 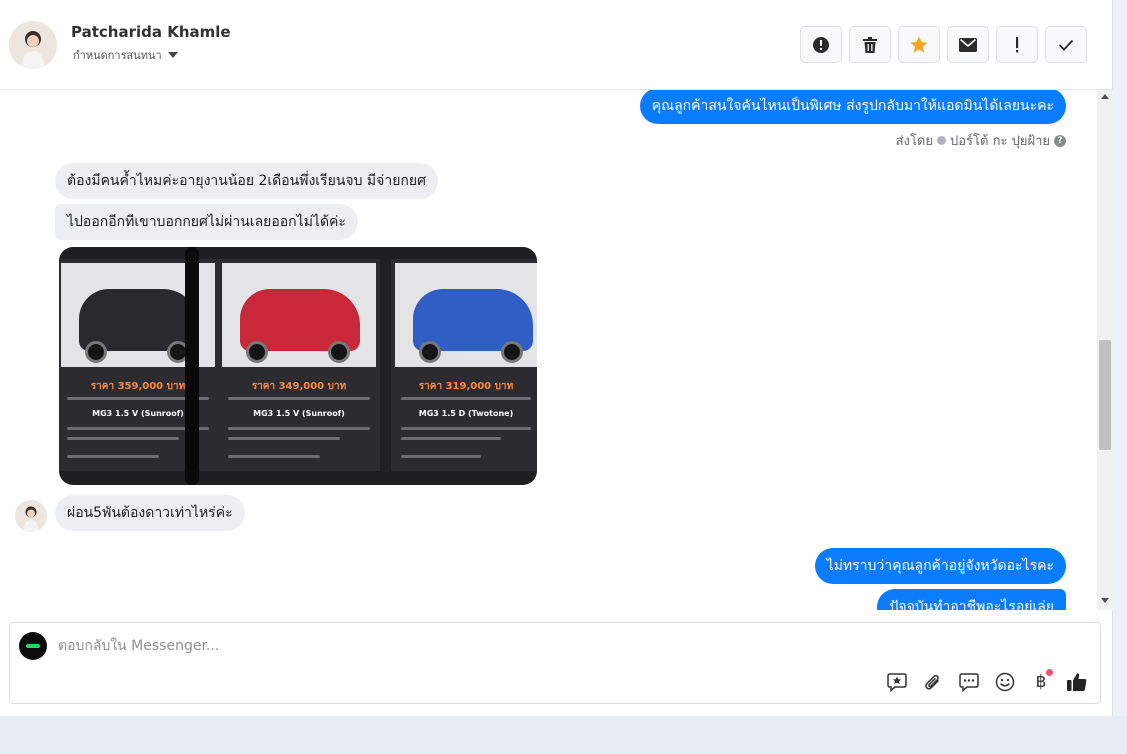 I want to click on scroll-thumb, so click(x=1105, y=395).